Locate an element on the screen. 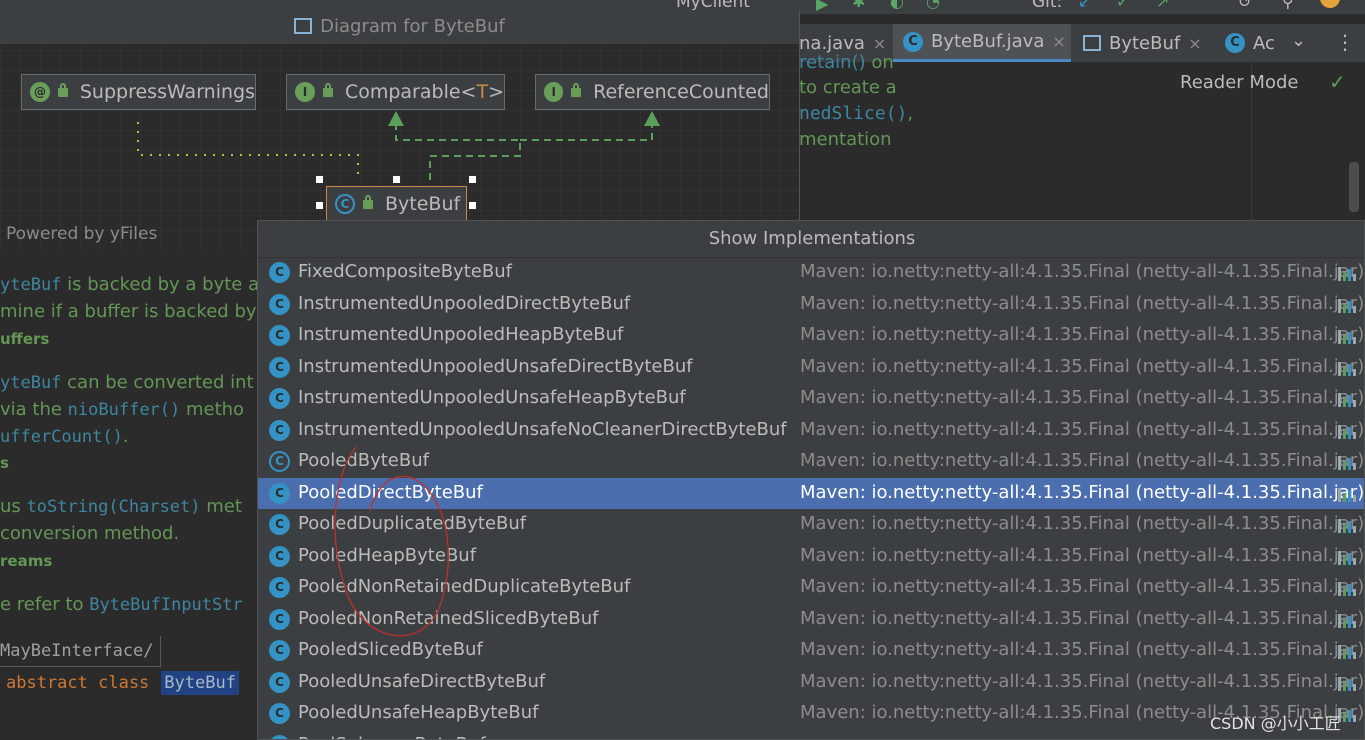  doc-line: us toString(Charset) met is located at coordinates (121, 506).